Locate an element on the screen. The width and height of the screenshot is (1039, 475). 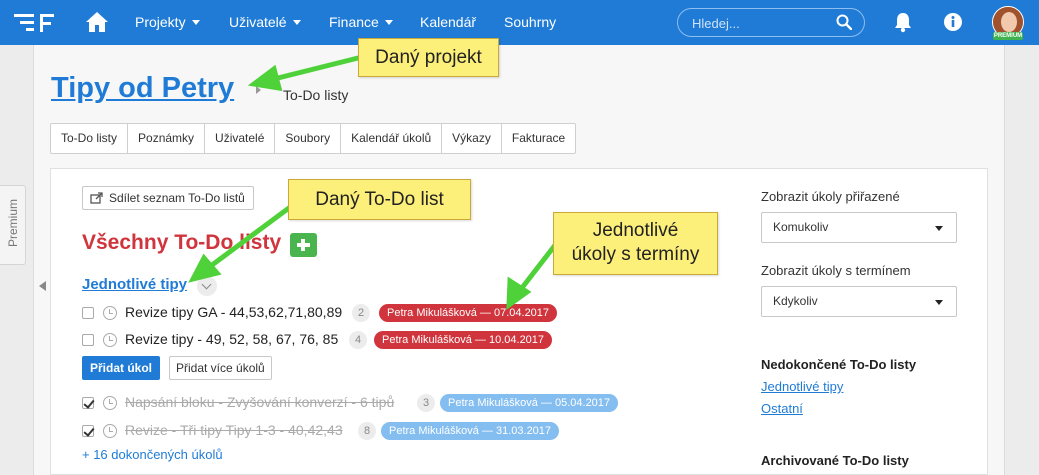
callout-project: Daný projekt is located at coordinates (428, 57).